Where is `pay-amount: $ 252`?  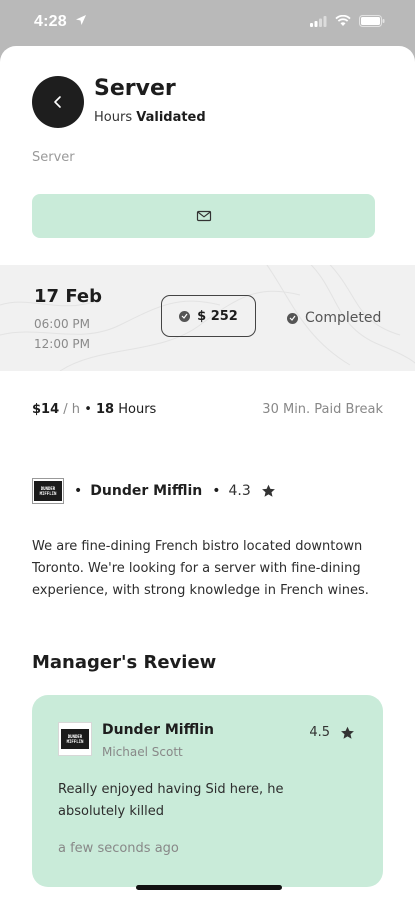
pay-amount: $ 252 is located at coordinates (217, 316).